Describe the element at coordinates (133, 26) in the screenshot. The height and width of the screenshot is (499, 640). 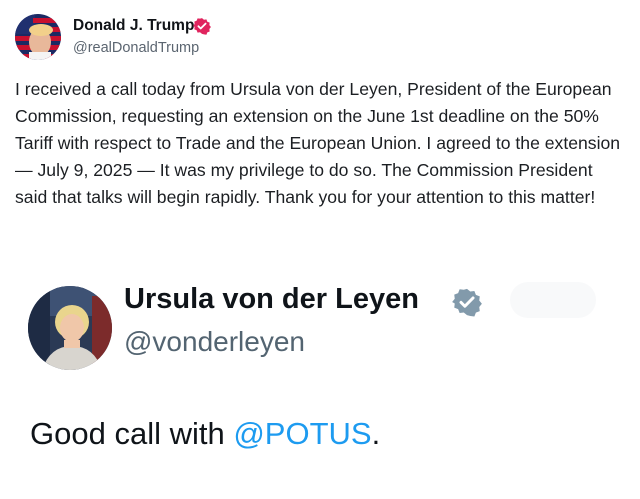
I see `author-name: Donald J. Trump` at that location.